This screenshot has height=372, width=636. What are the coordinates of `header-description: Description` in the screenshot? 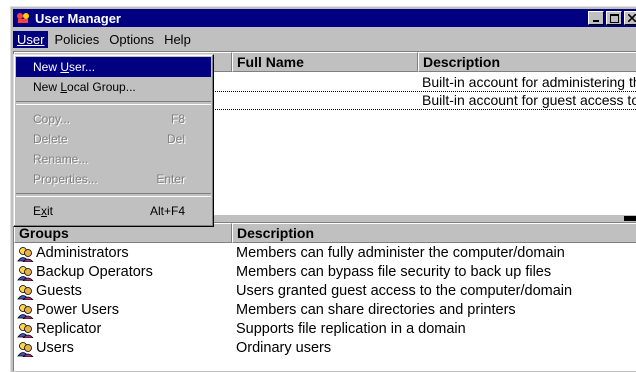 It's located at (527, 62).